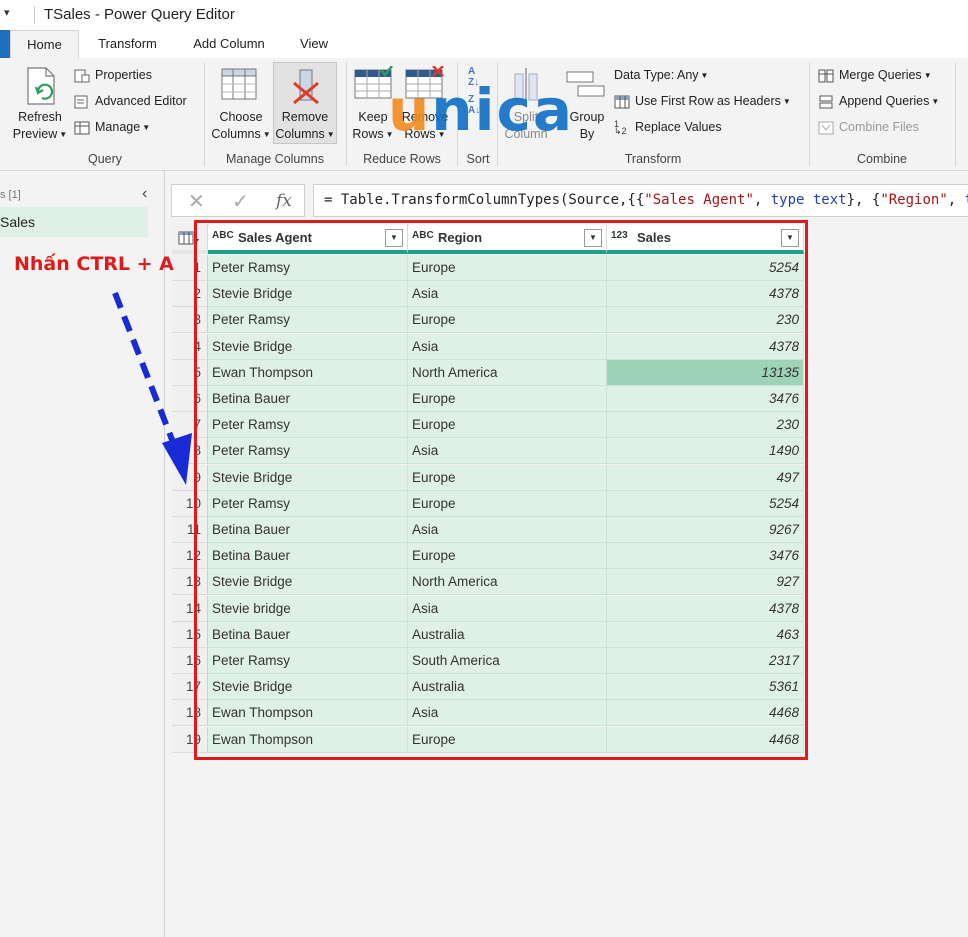 The width and height of the screenshot is (968, 937). I want to click on tab-add-column: Add Column, so click(229, 44).